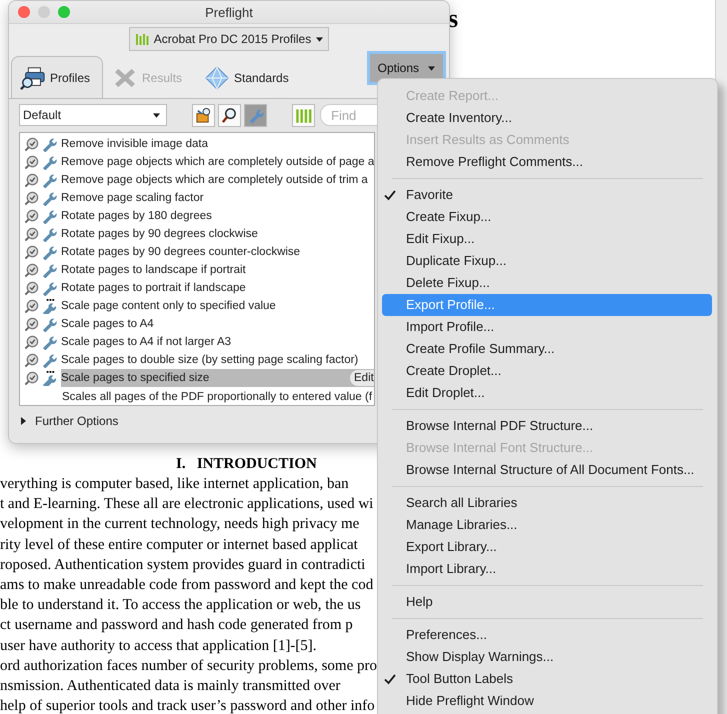 Image resolution: width=727 pixels, height=714 pixels. Describe the element at coordinates (93, 115) in the screenshot. I see `profile-dropdown: Default` at that location.